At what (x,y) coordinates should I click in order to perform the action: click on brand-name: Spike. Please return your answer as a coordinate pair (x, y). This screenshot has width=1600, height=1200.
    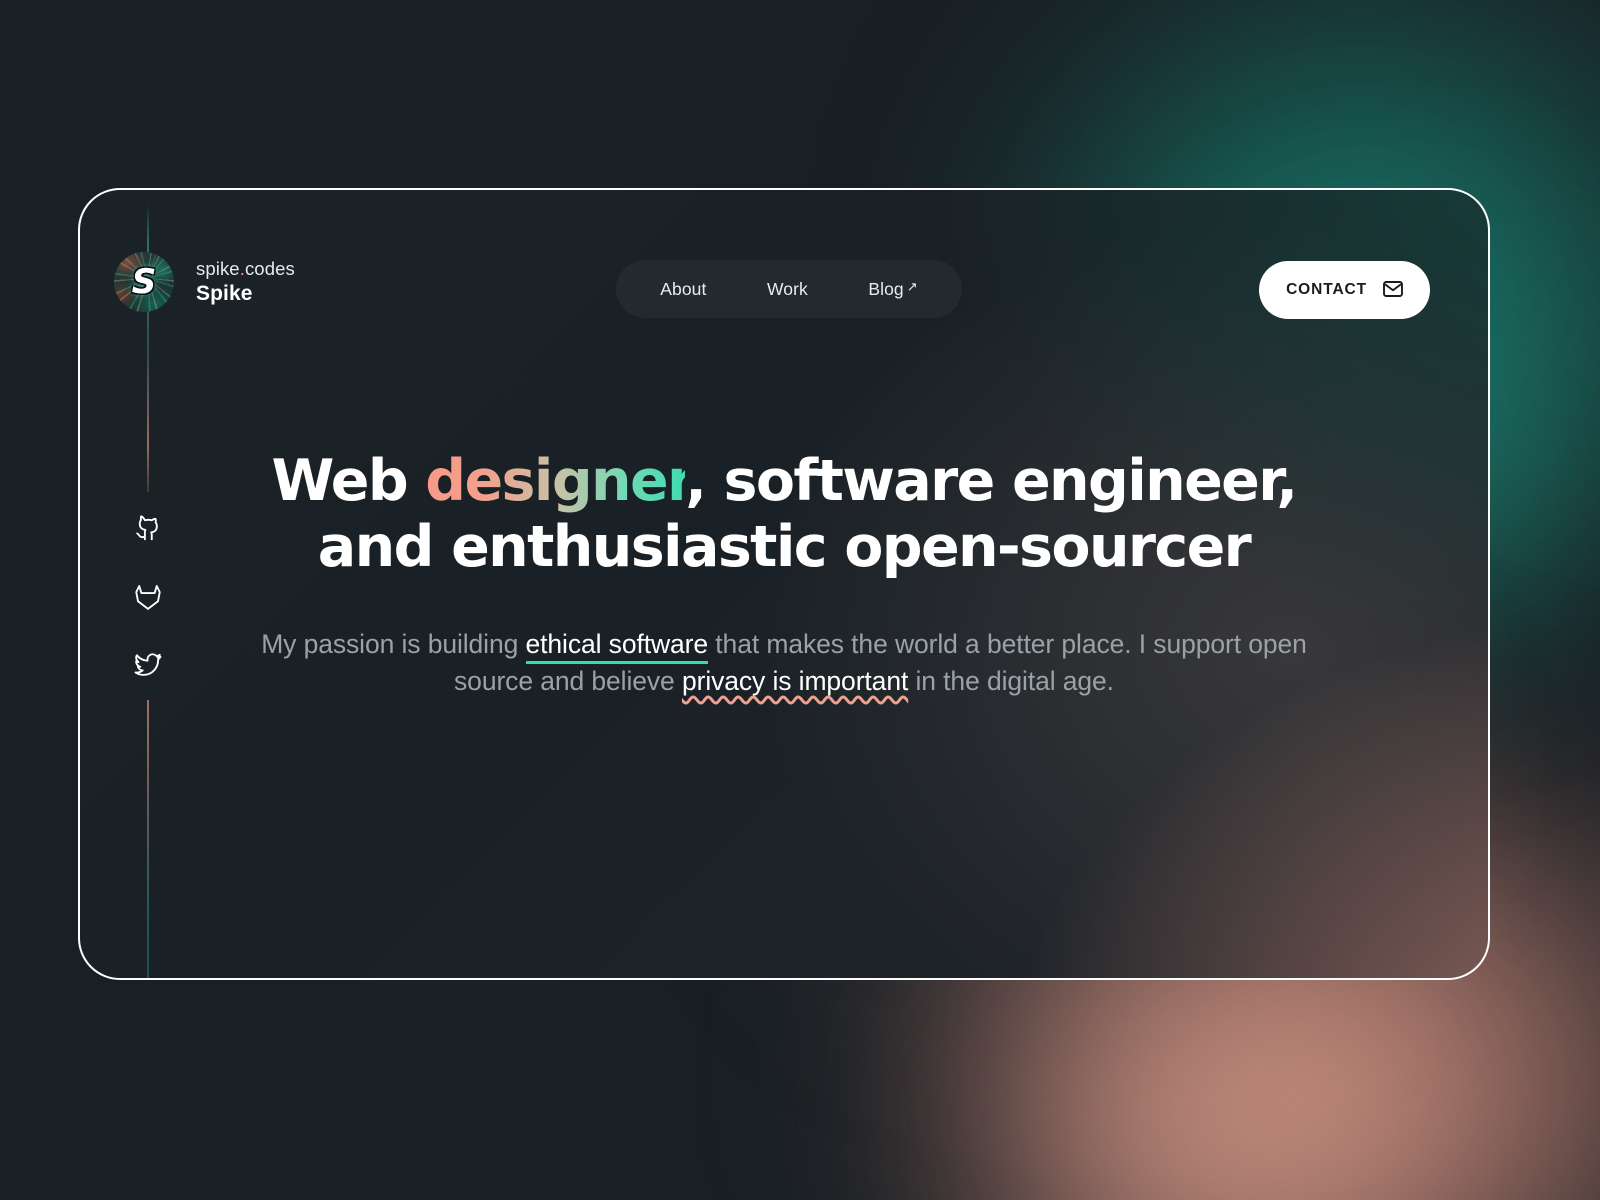
    Looking at the image, I should click on (224, 293).